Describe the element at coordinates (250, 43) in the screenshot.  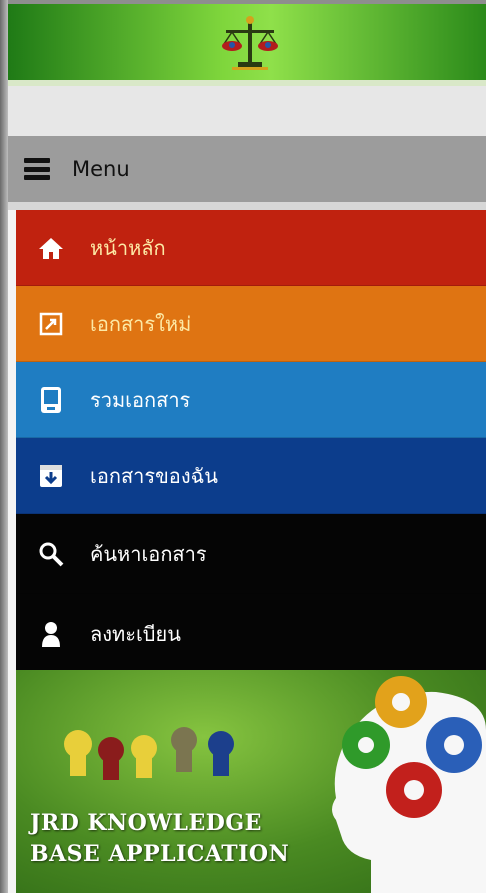
I see `scales-of-justice-logo` at that location.